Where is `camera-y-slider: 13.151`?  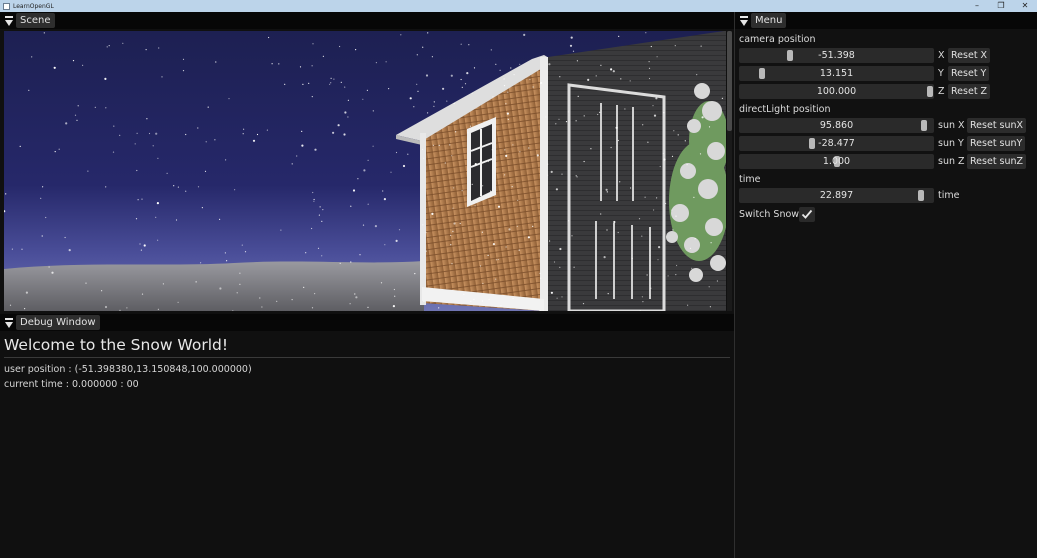 camera-y-slider: 13.151 is located at coordinates (836, 73).